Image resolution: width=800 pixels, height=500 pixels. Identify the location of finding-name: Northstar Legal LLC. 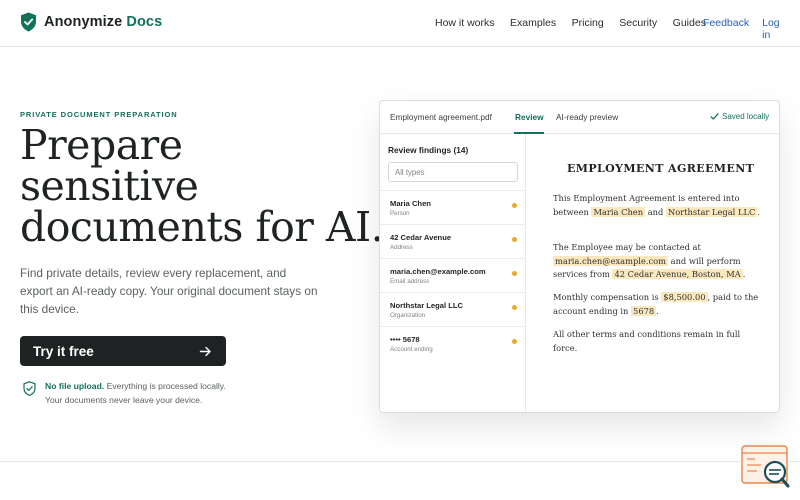
(426, 305).